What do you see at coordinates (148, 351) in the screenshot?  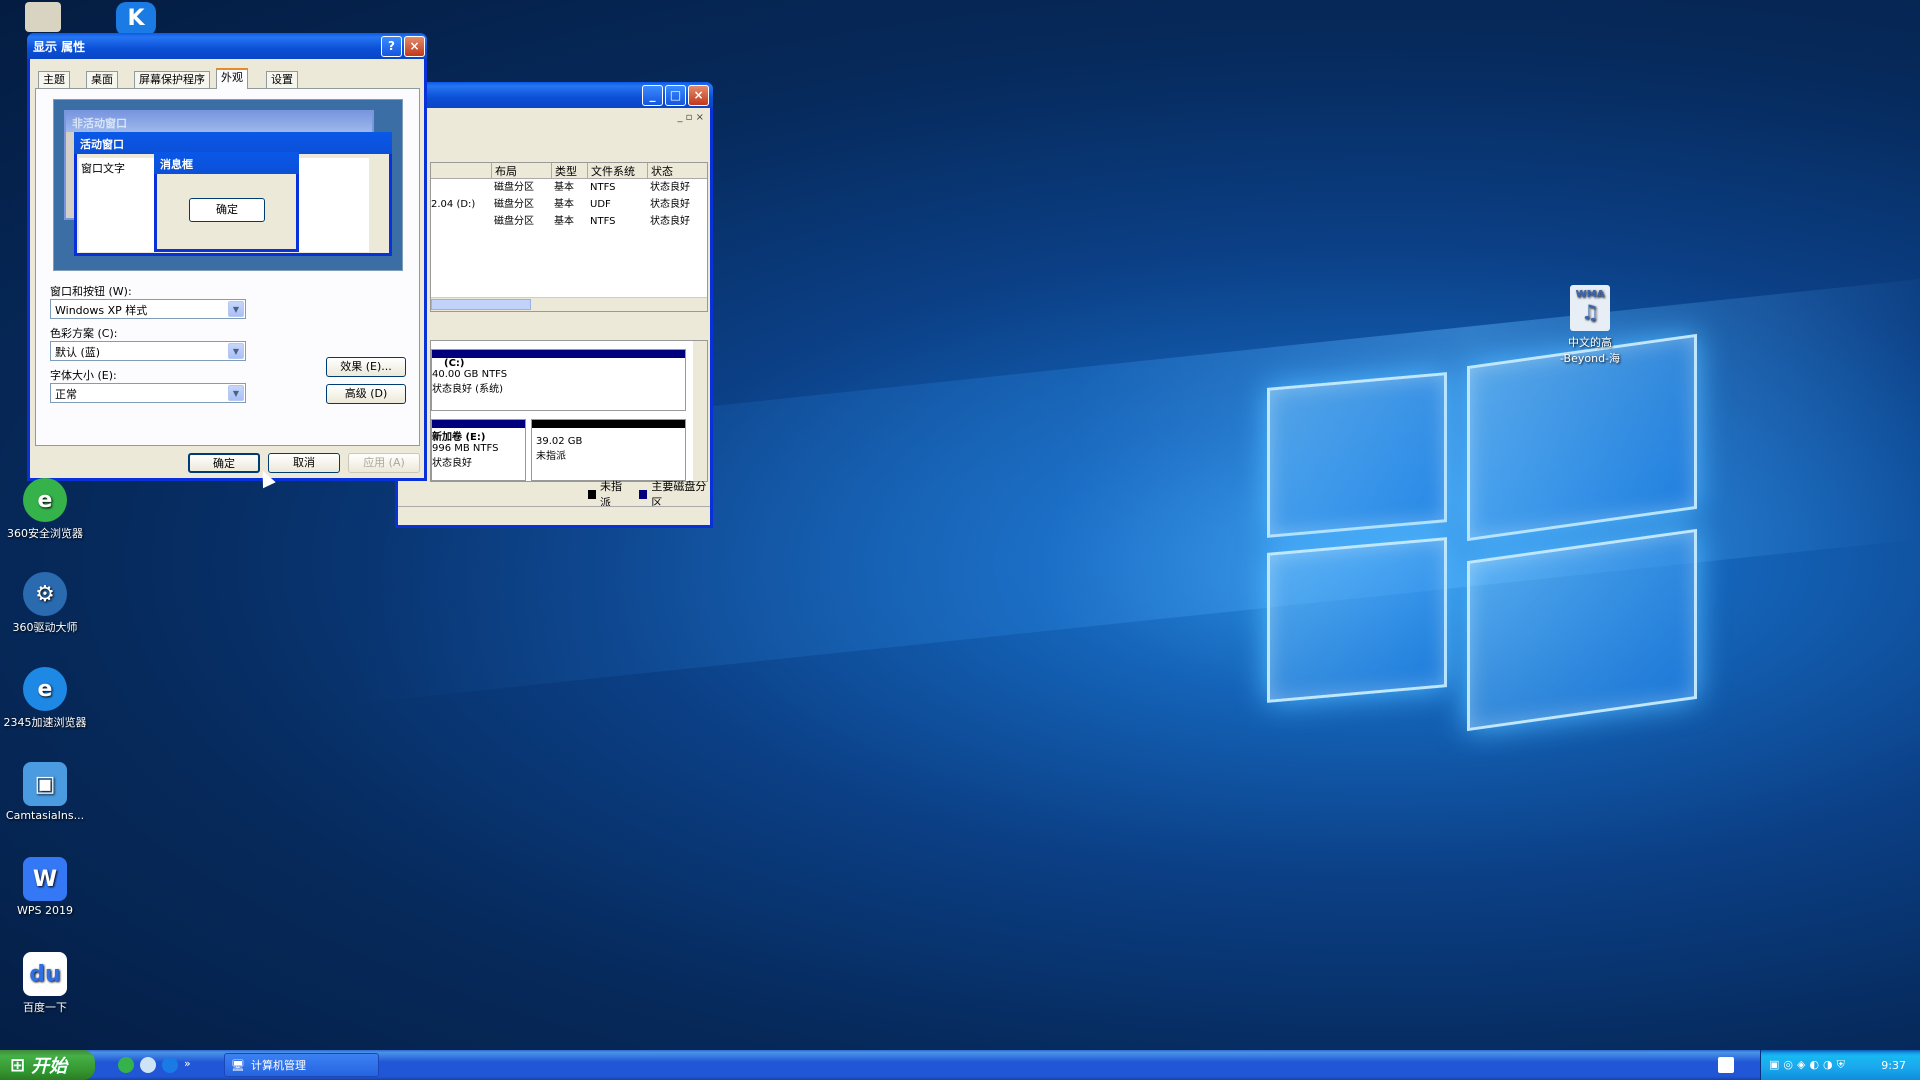 I see `color-scheme-select: 默认 (蓝) ▼` at bounding box center [148, 351].